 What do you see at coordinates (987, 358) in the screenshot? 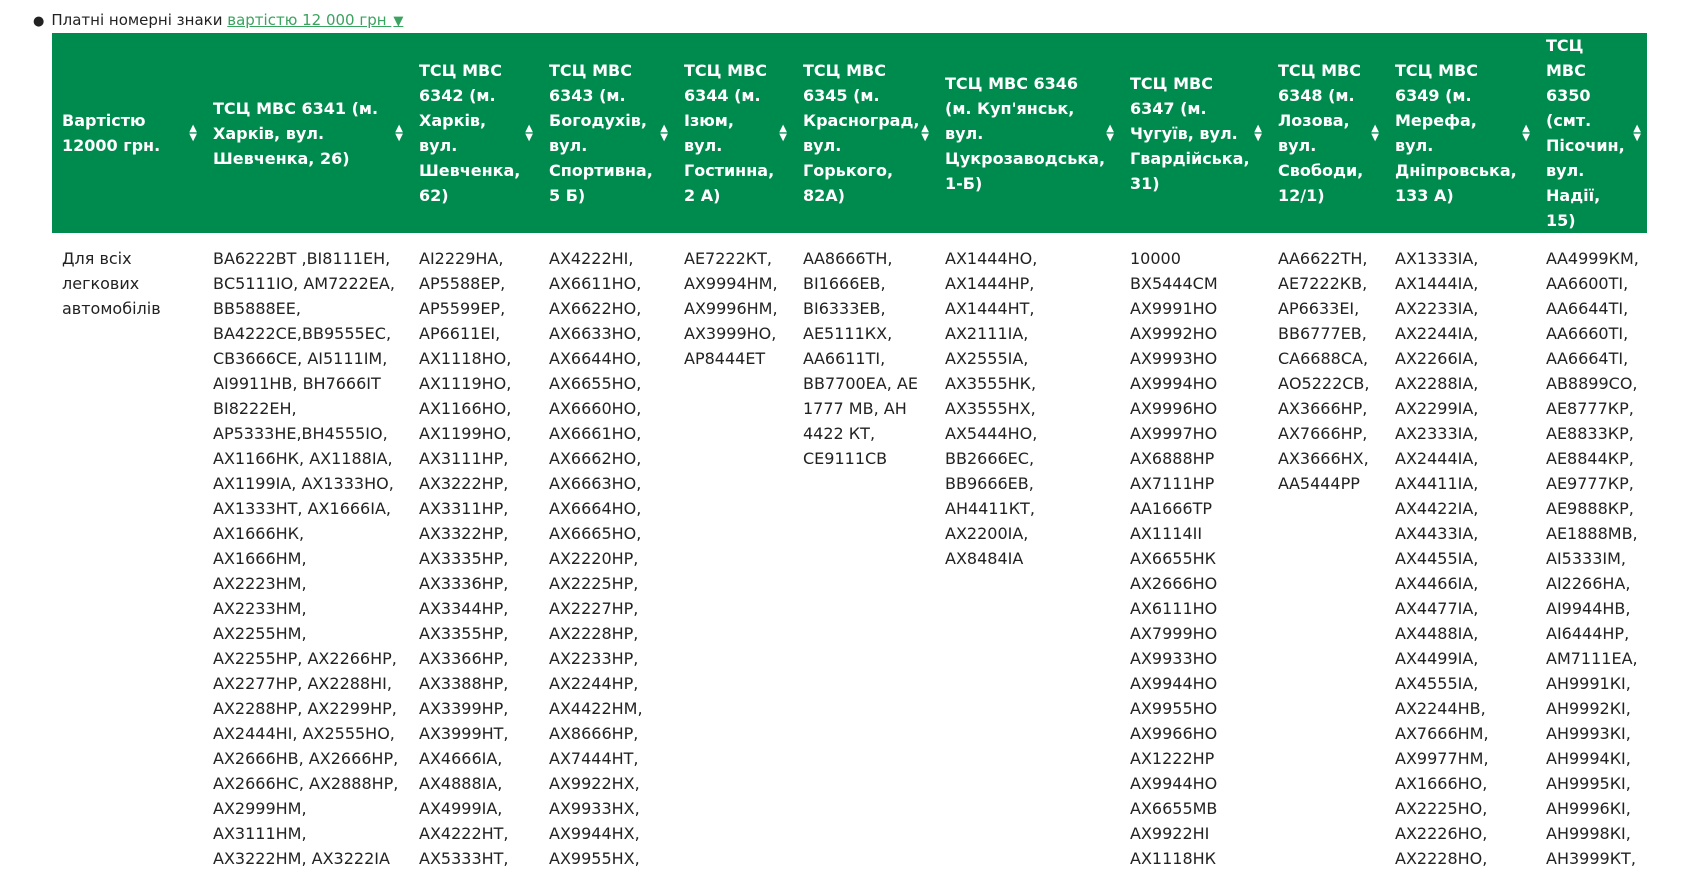
I see `plate-number: АХ2555ІА,` at bounding box center [987, 358].